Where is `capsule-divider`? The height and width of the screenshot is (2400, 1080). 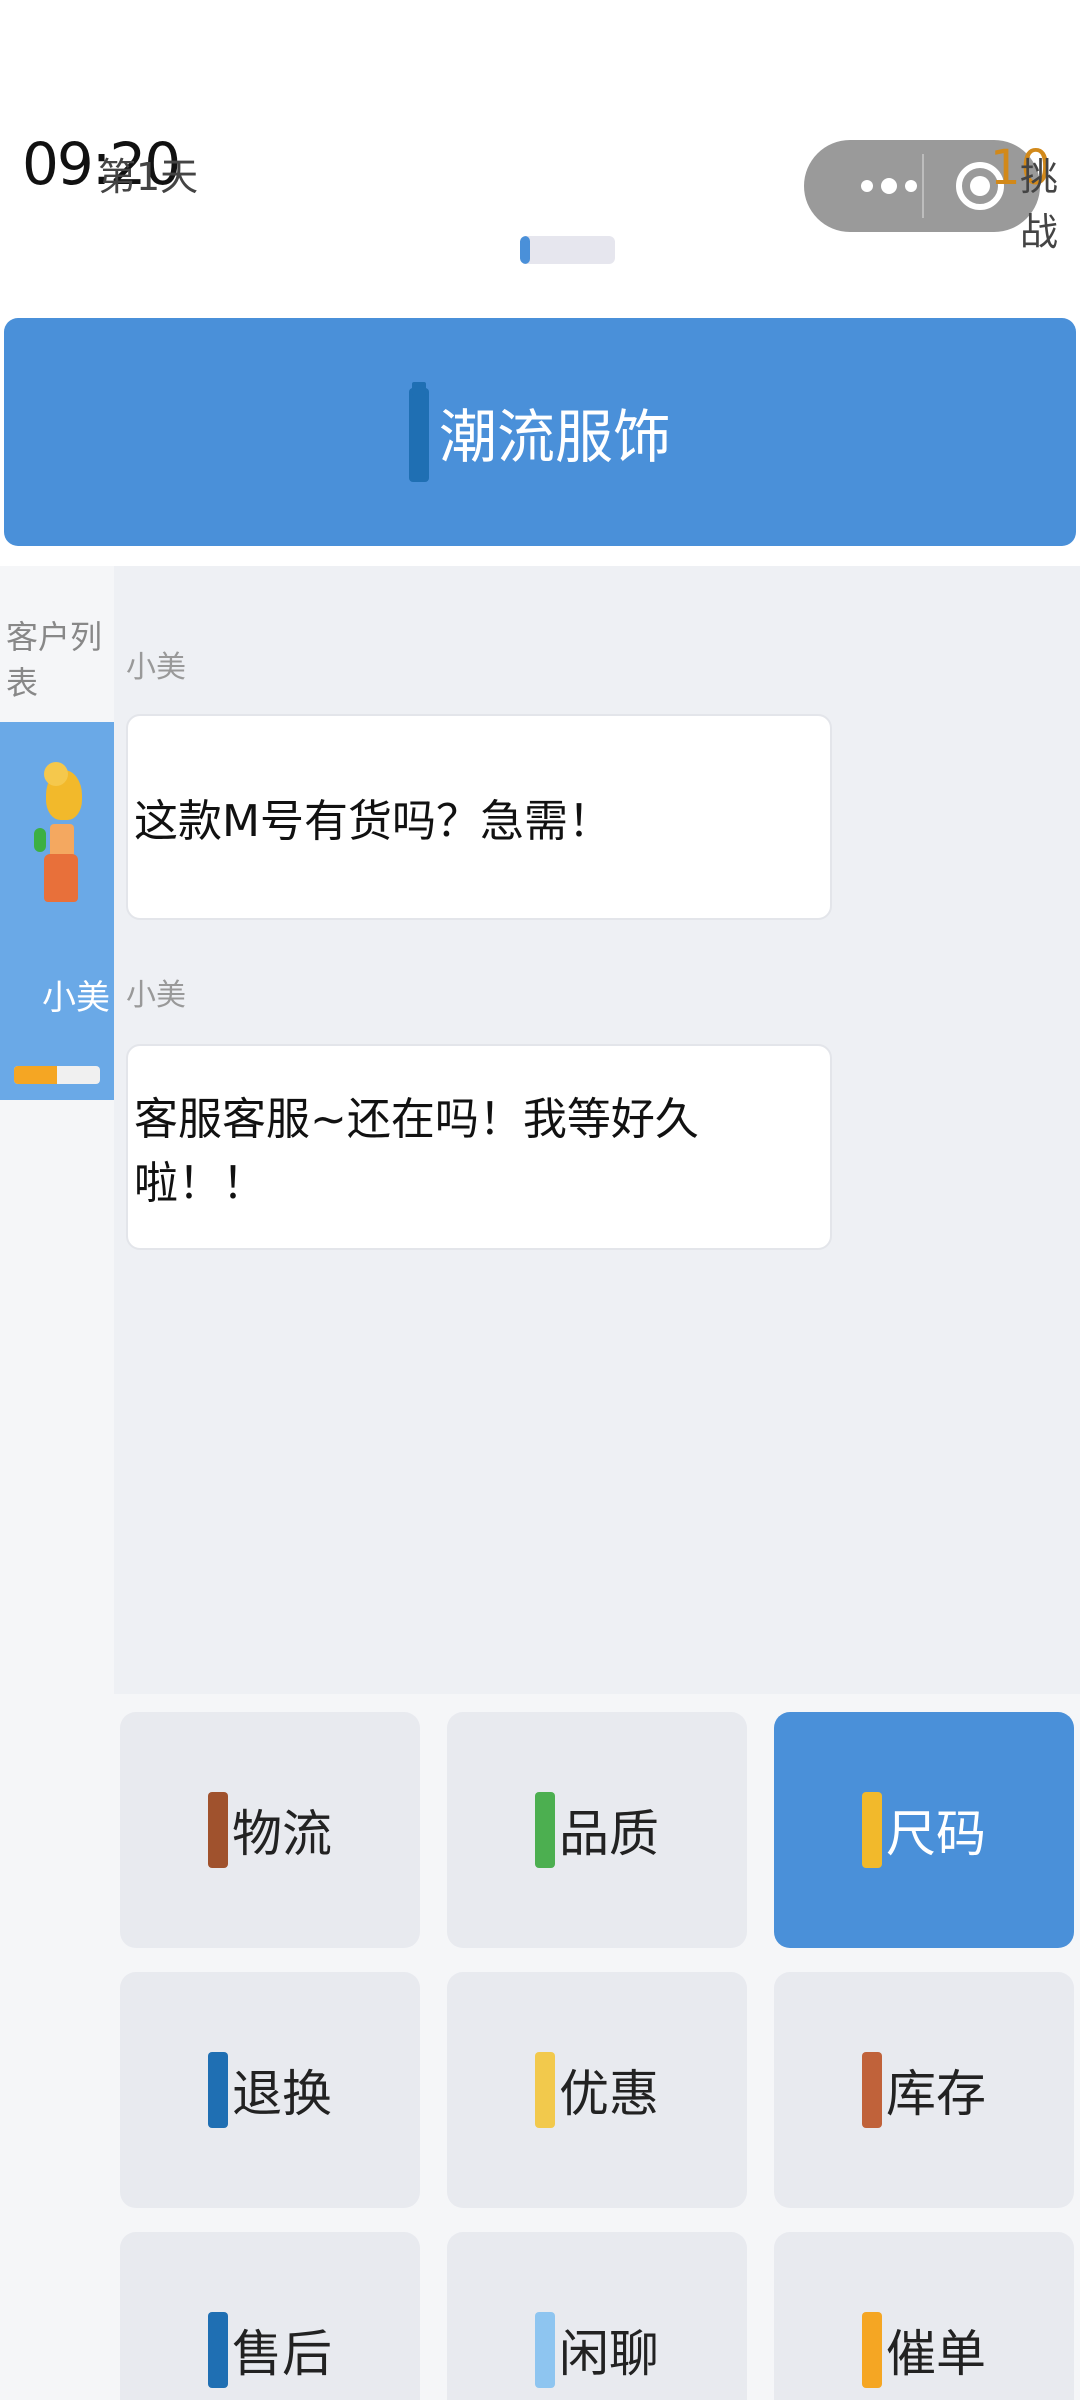
capsule-divider is located at coordinates (923, 186).